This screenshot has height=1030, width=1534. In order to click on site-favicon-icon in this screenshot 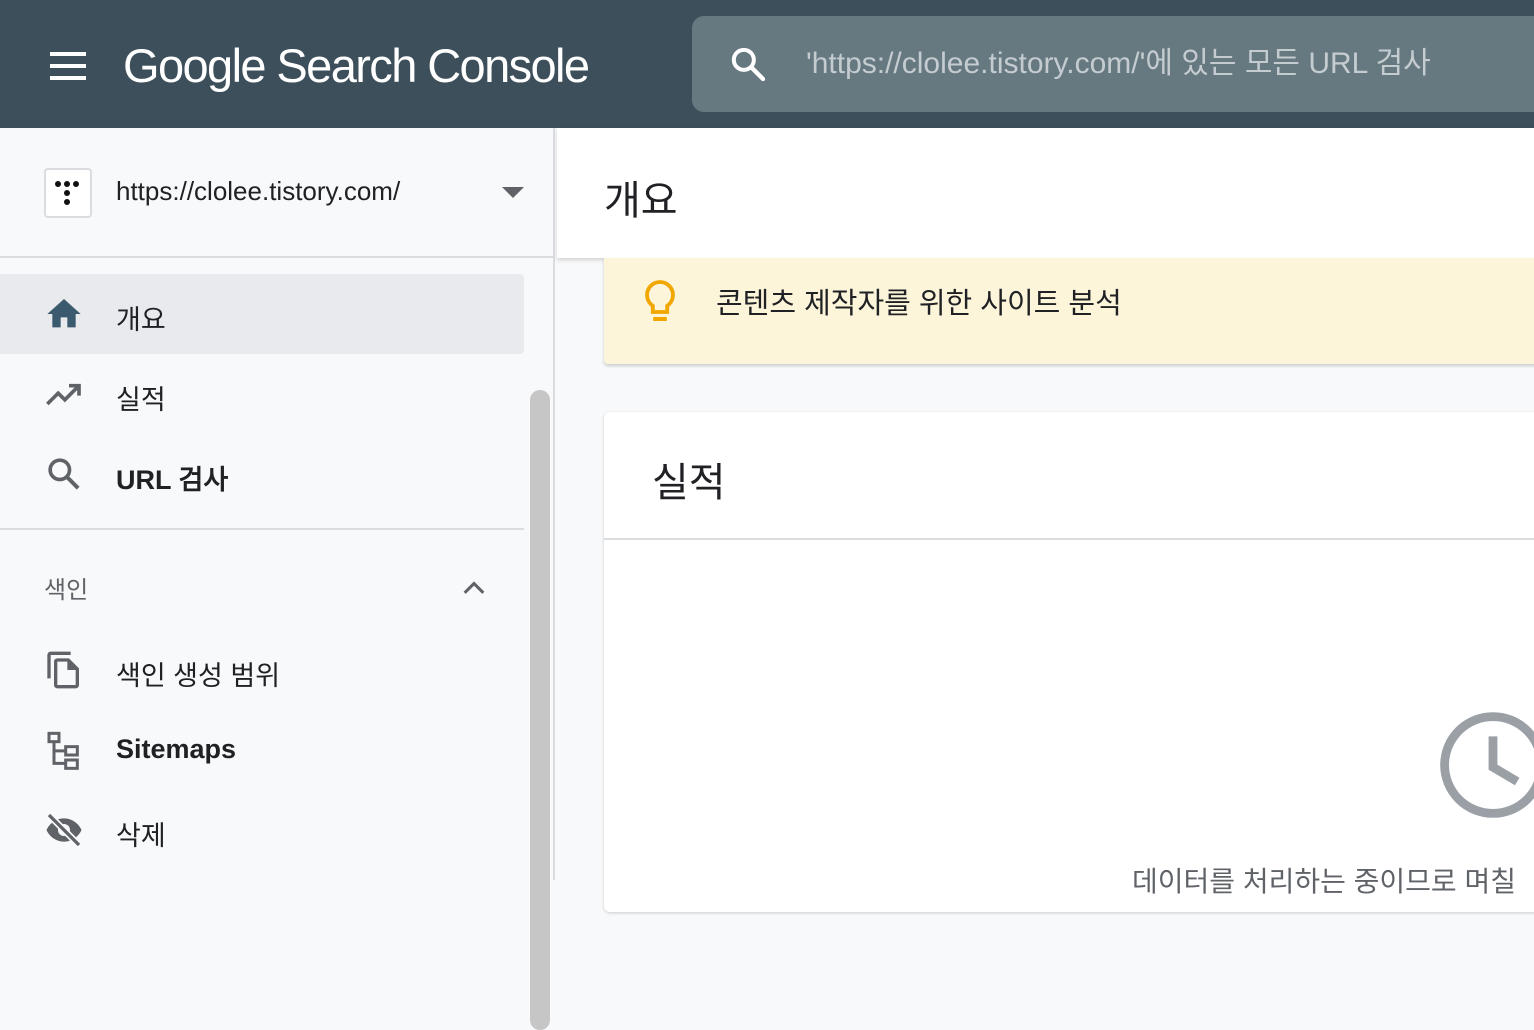, I will do `click(68, 193)`.